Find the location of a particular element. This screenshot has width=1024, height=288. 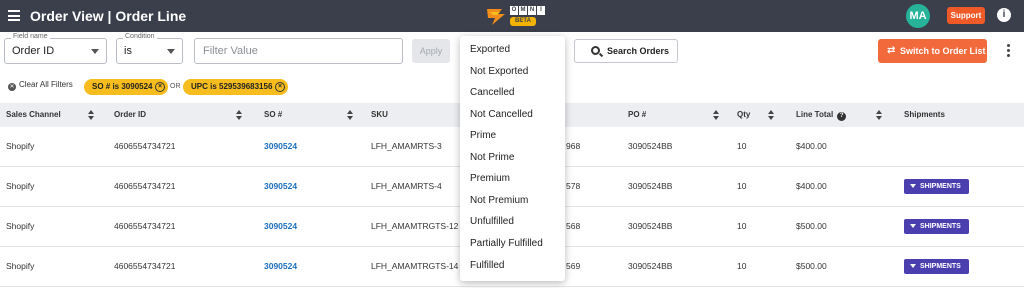

search-icon is located at coordinates (595, 50).